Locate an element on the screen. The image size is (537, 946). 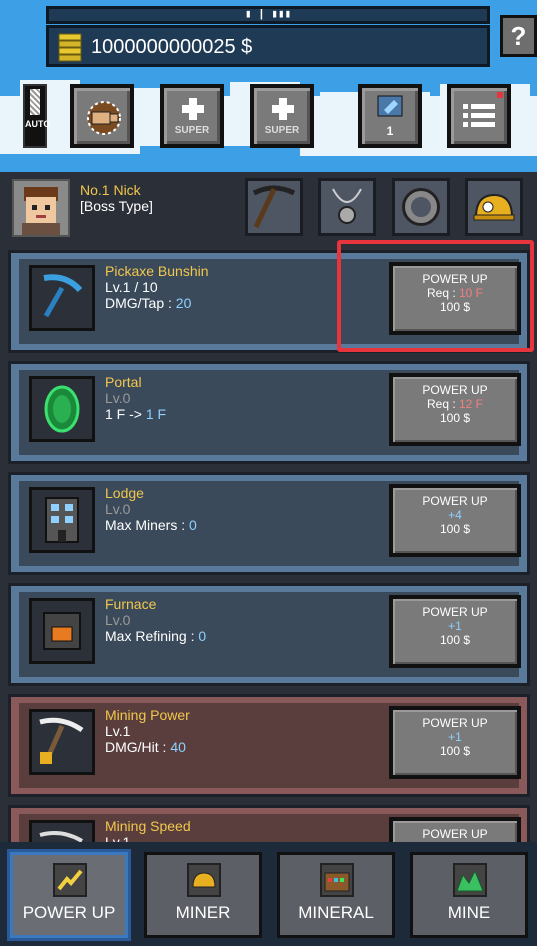
stat-label: Max Miners : is located at coordinates (147, 525).